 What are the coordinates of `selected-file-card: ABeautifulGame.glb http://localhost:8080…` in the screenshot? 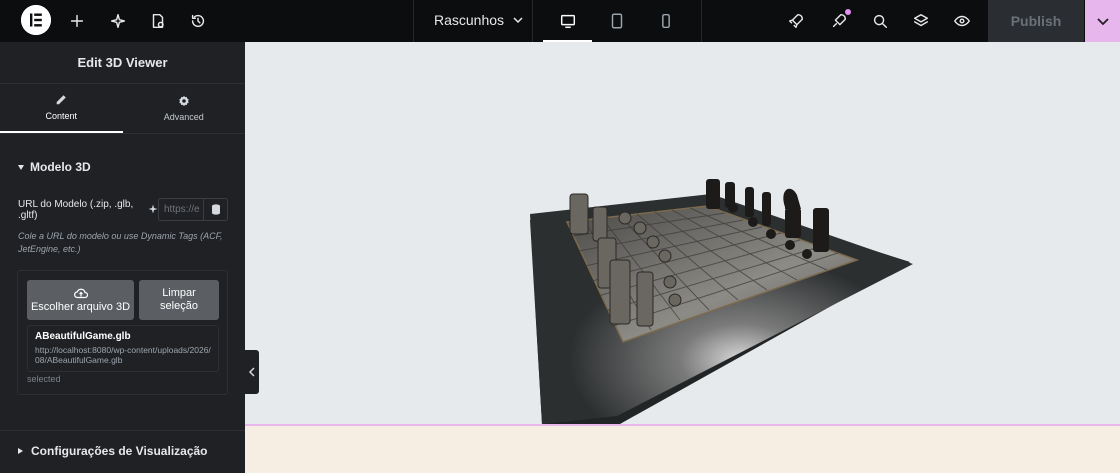 It's located at (123, 348).